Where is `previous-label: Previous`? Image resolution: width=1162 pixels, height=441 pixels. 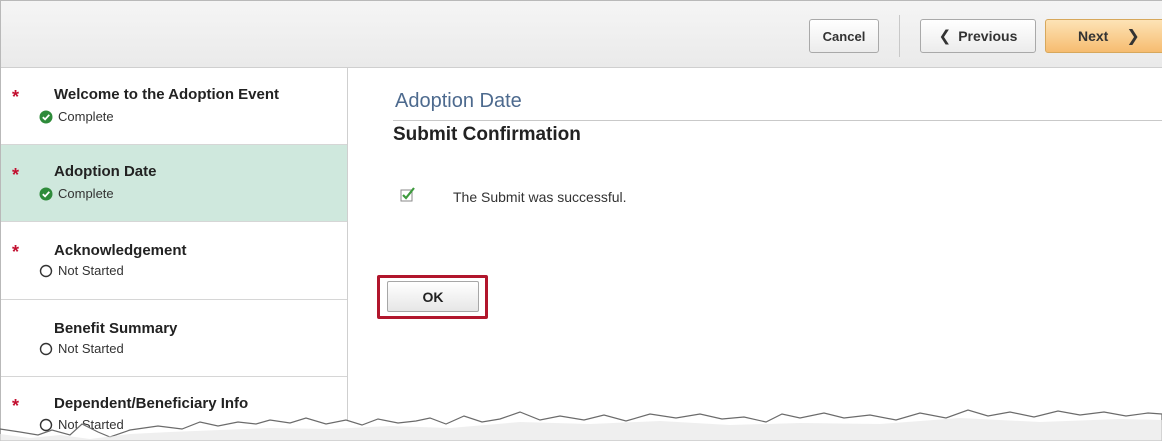 previous-label: Previous is located at coordinates (988, 36).